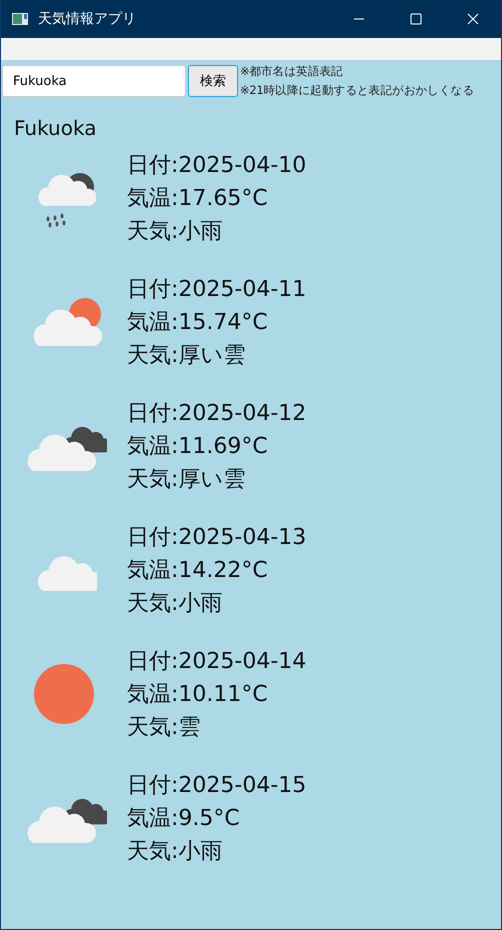 This screenshot has height=930, width=502. Describe the element at coordinates (216, 786) in the screenshot. I see `date-text: 日付:2025-04-15` at that location.